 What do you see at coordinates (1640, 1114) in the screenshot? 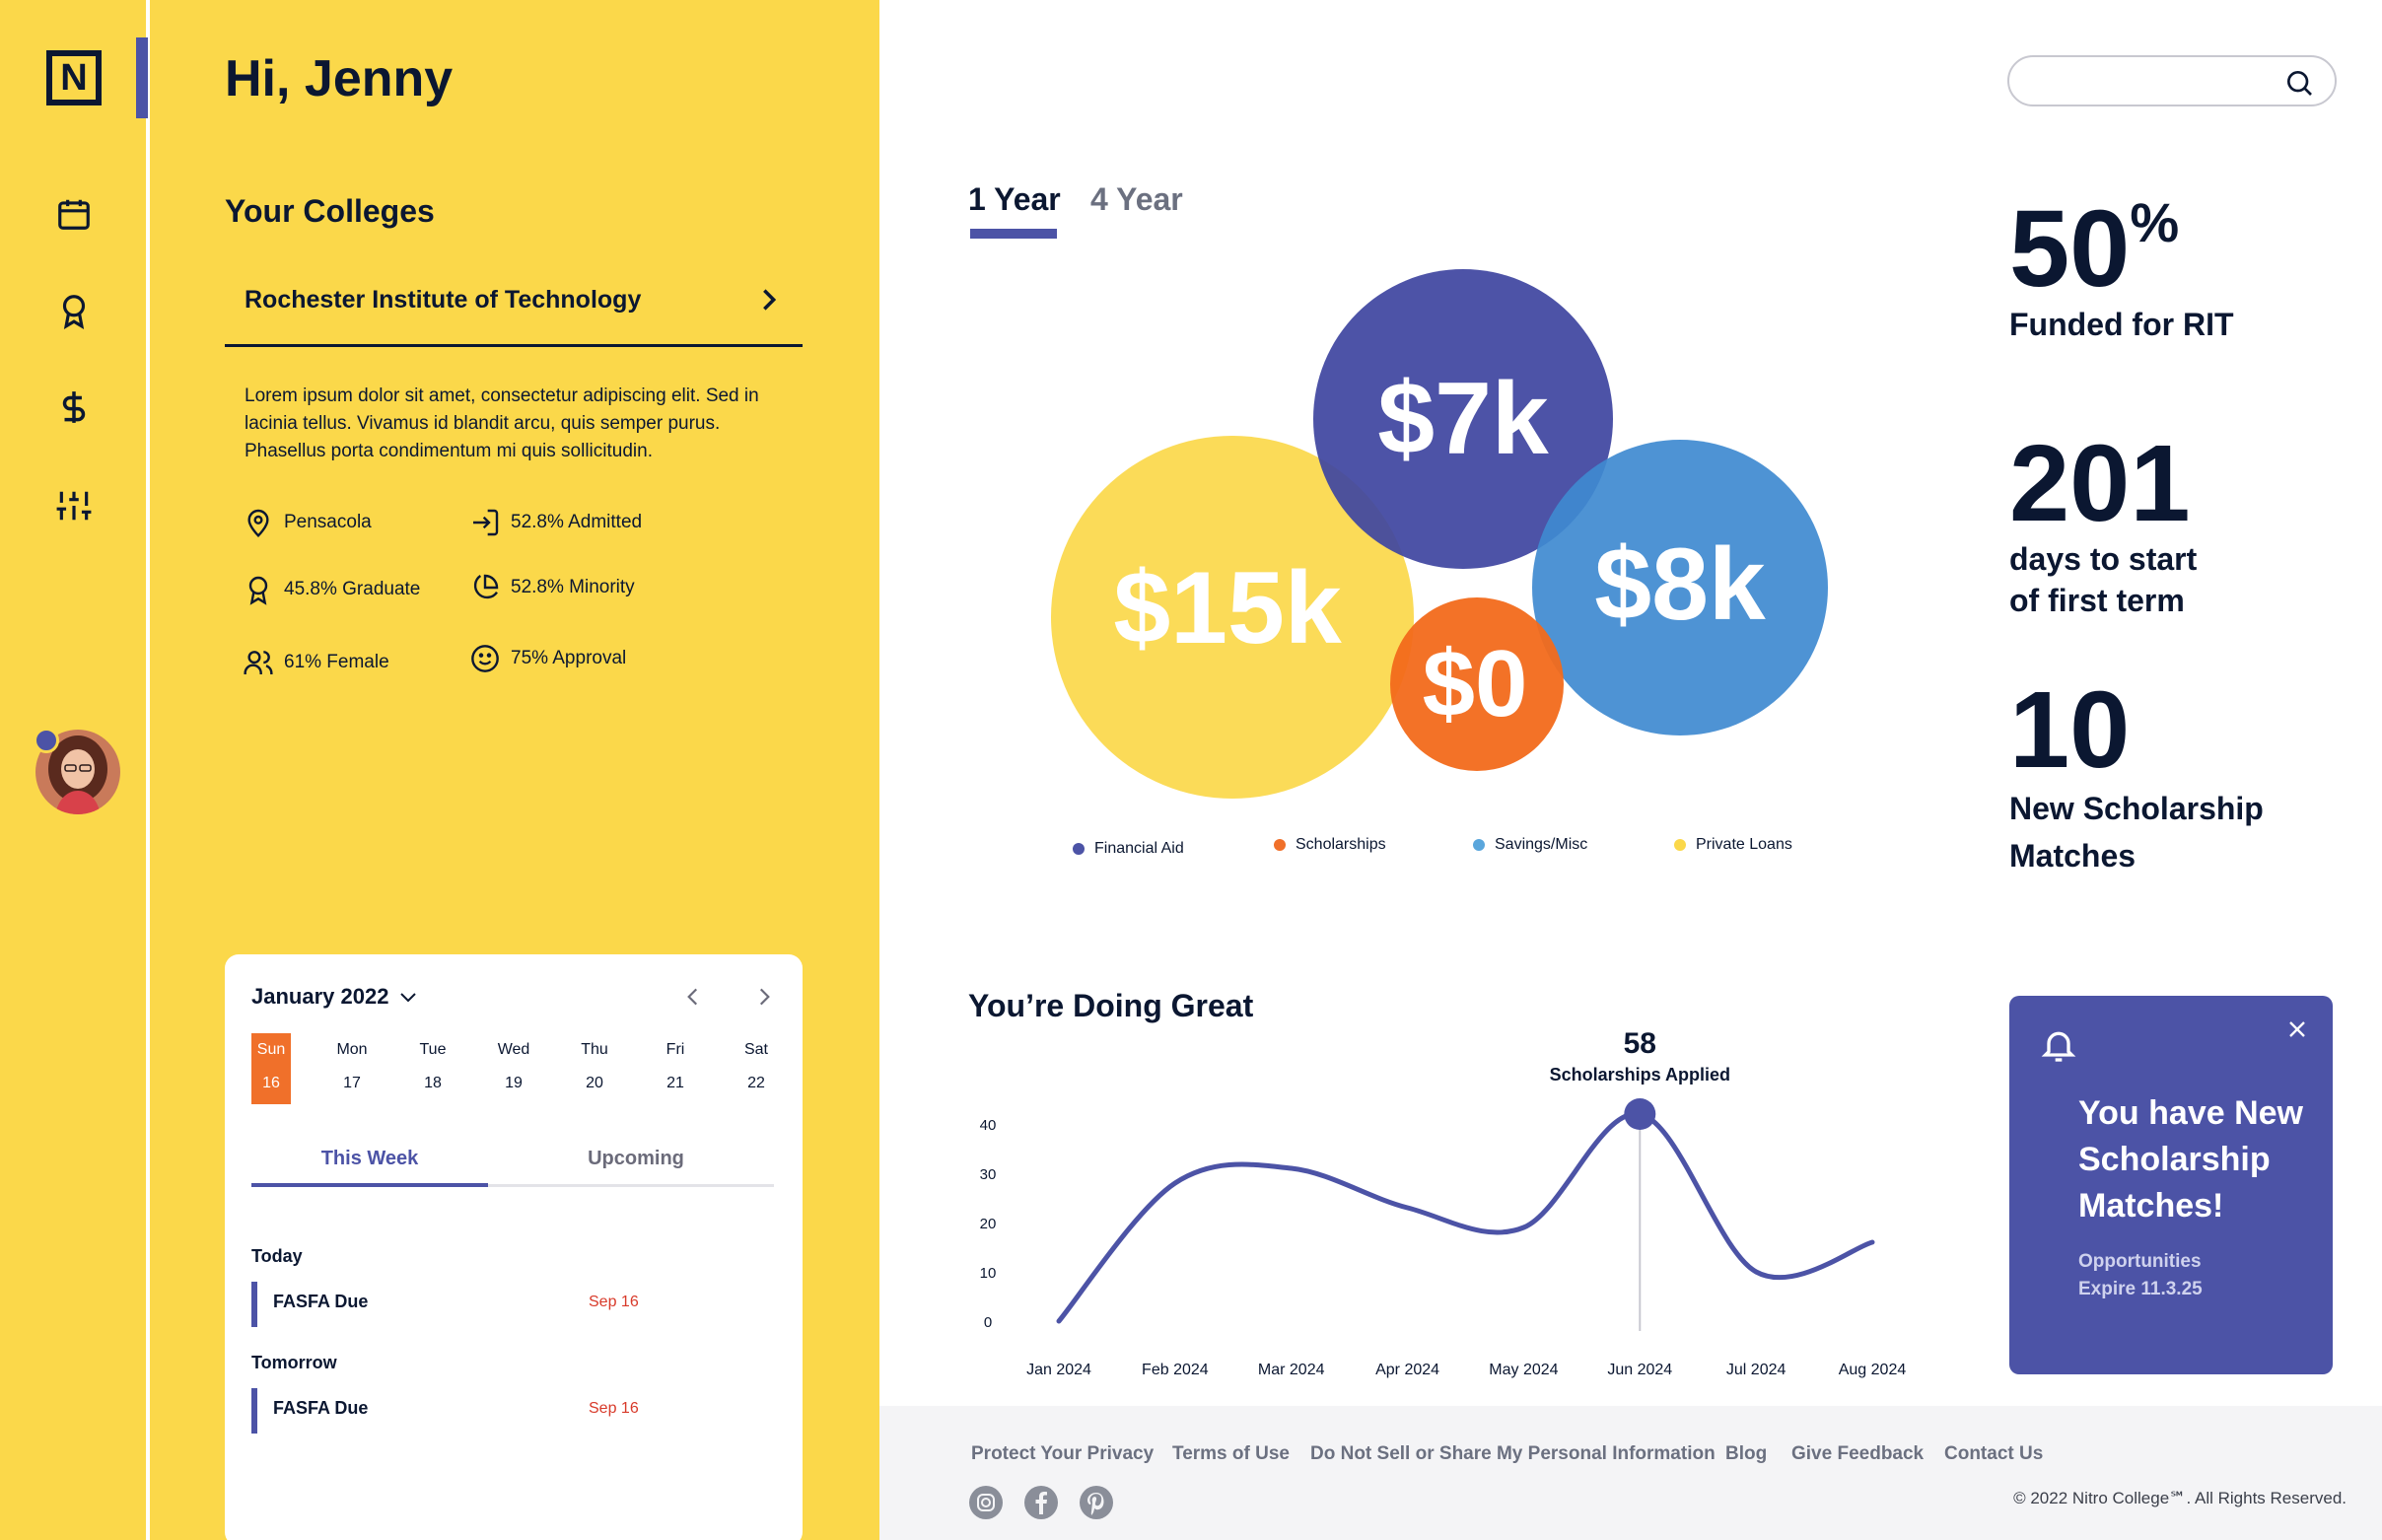
I see `annotation-point` at bounding box center [1640, 1114].